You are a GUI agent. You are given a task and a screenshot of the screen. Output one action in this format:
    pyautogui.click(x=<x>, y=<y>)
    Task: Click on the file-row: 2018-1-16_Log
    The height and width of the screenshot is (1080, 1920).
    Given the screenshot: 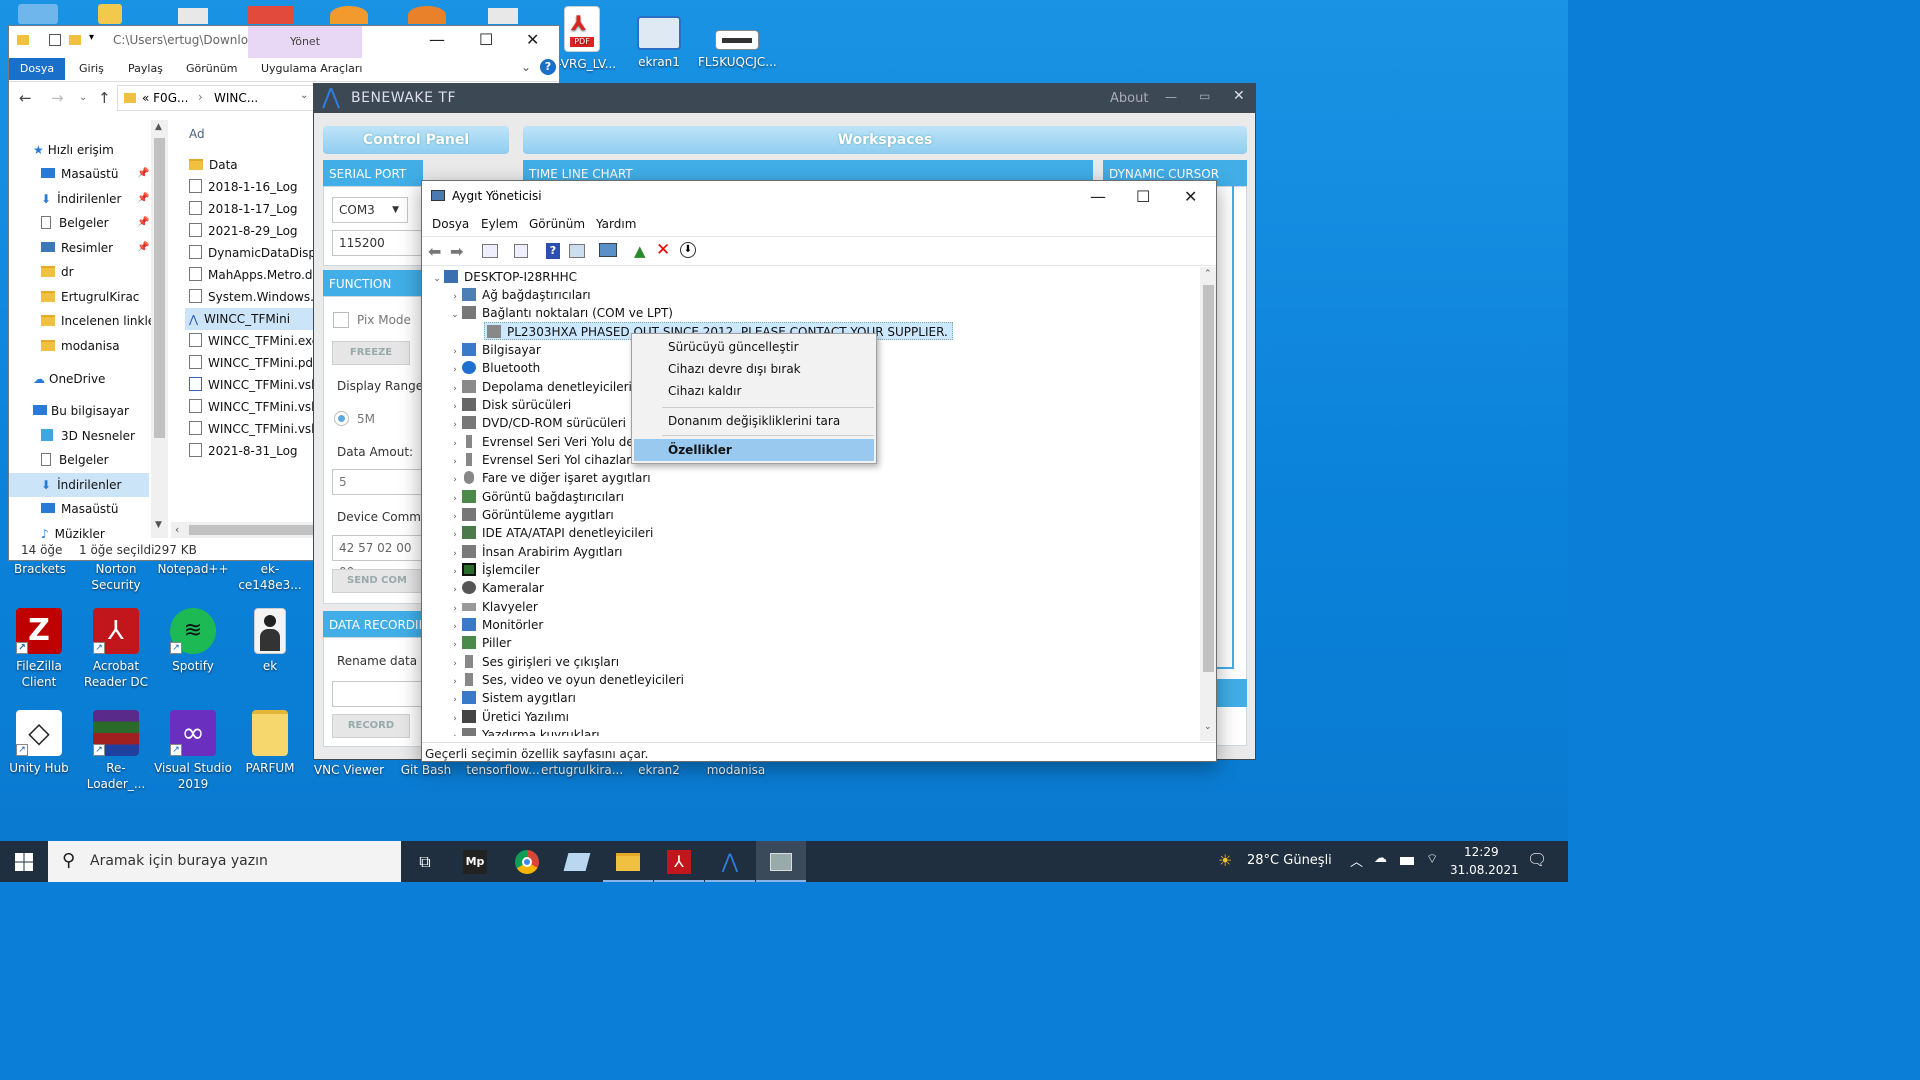 What is the action you would take?
    pyautogui.click(x=243, y=187)
    